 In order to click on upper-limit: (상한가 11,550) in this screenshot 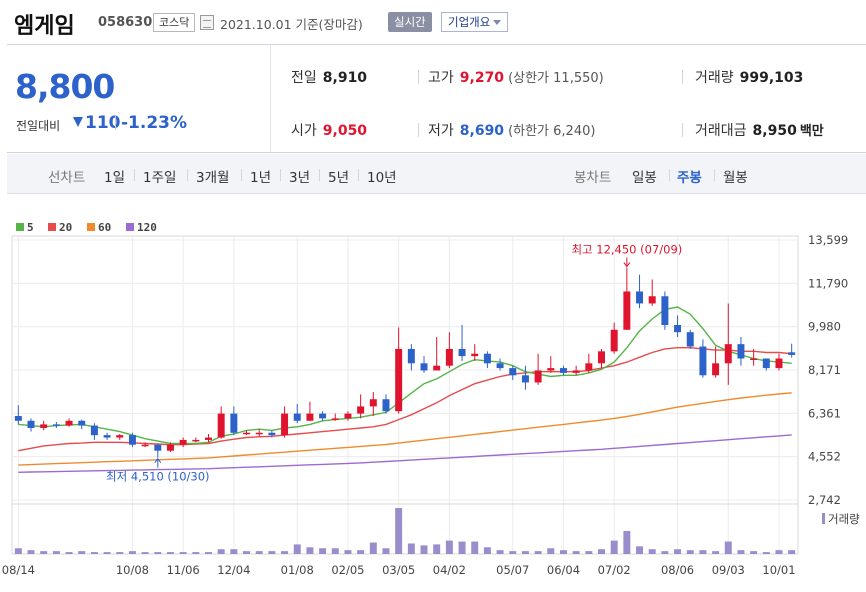, I will do `click(556, 78)`.